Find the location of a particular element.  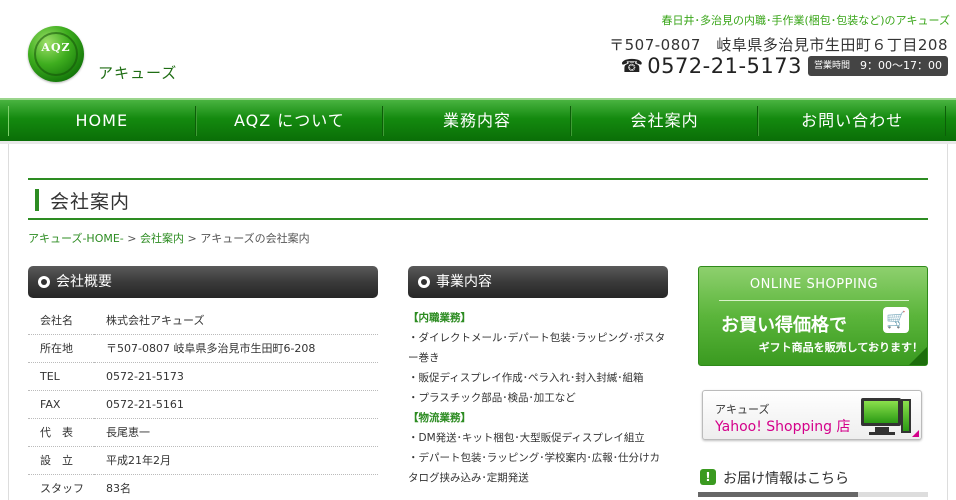

yahoo-shopping-banner: アキューズ Yahoo! Shopping 店 is located at coordinates (812, 415).